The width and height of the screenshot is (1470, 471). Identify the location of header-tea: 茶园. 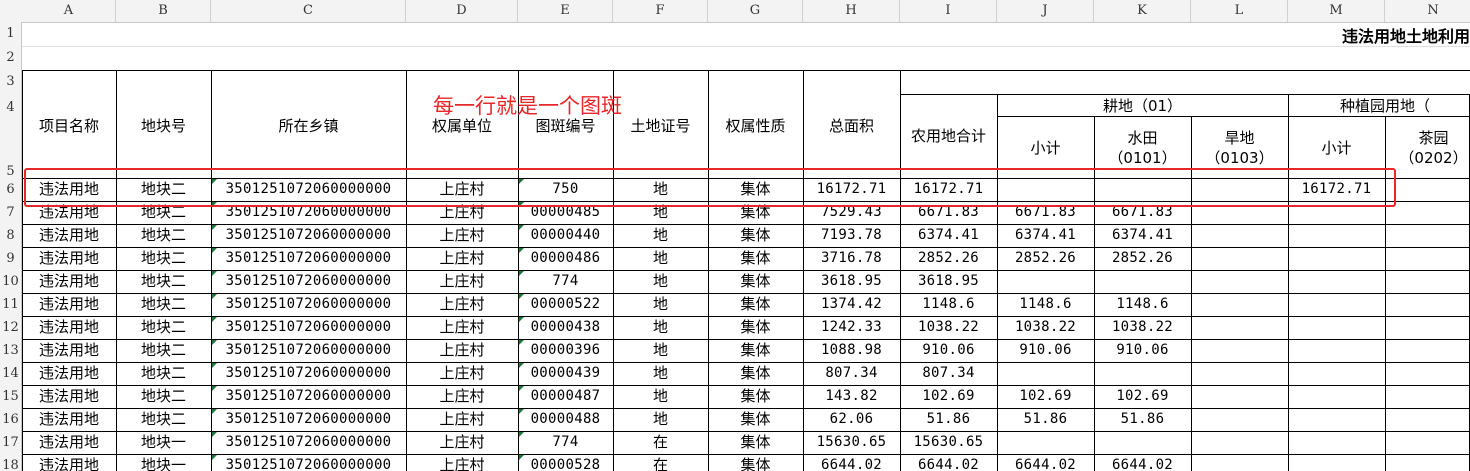
(1427, 138).